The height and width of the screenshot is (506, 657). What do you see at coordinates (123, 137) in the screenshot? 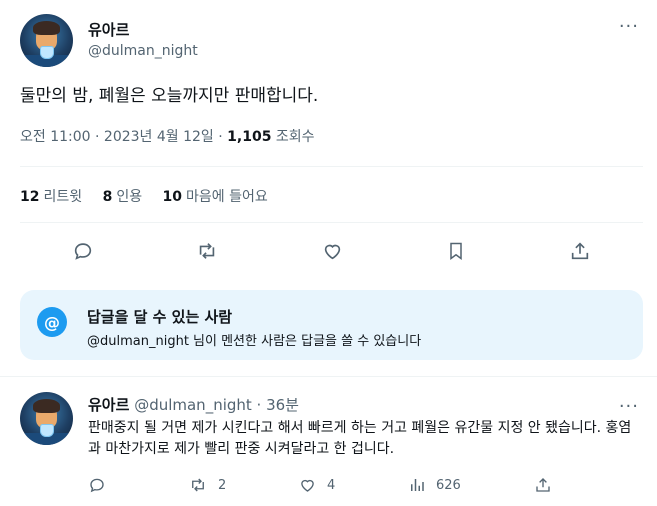
I see `timestamp: 오전 11:00 · 2023년 4월 12일 ·` at bounding box center [123, 137].